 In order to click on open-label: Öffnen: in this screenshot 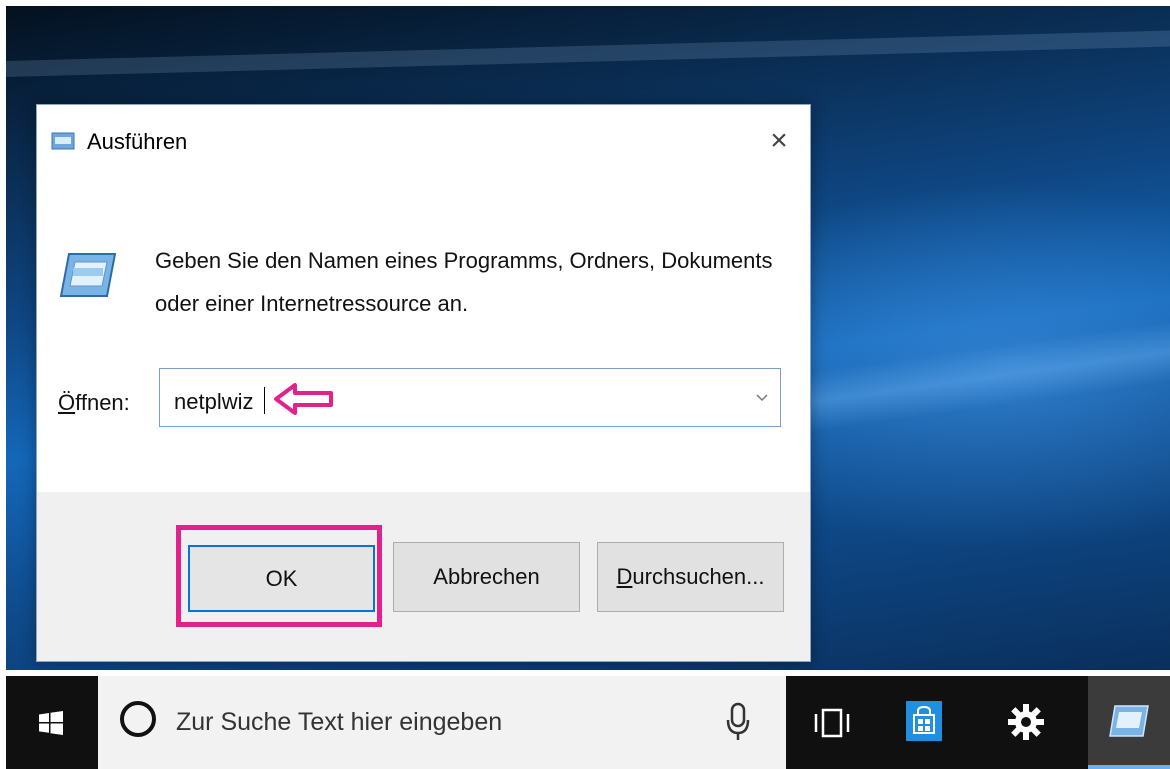, I will do `click(94, 403)`.